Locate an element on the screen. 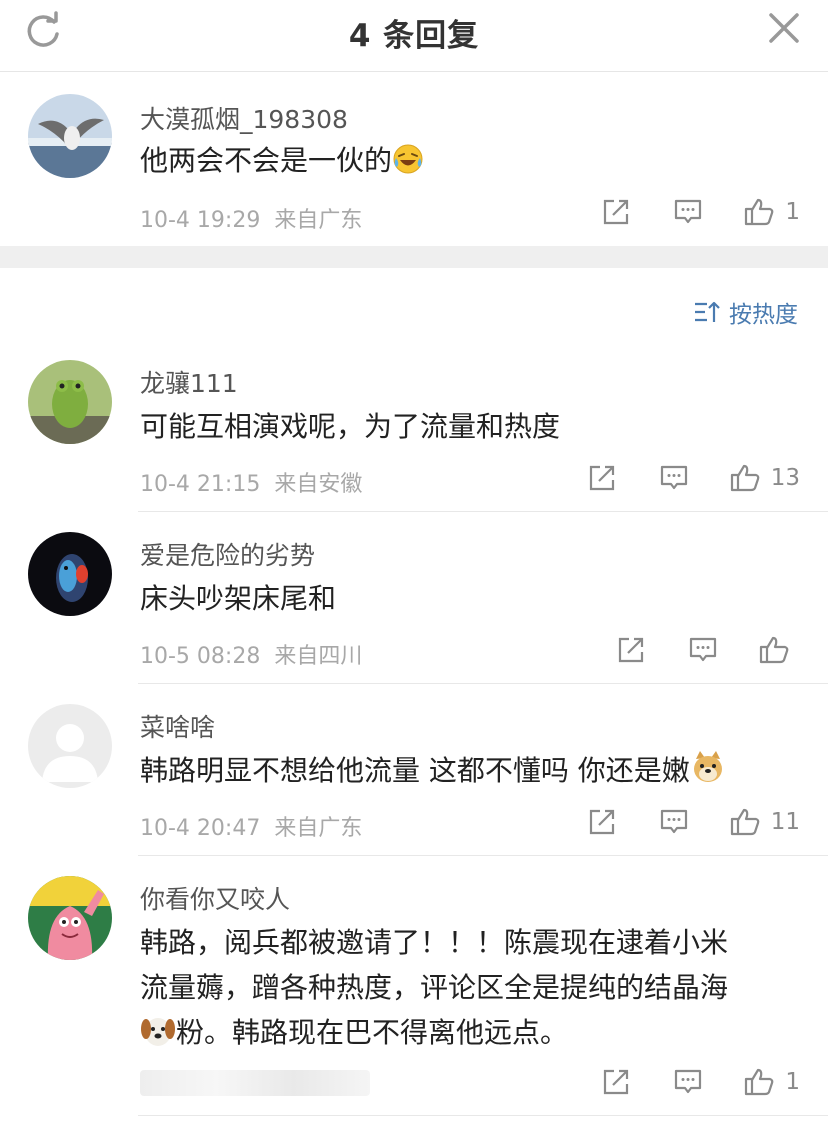 The image size is (828, 1139). sort-button: 按热度 is located at coordinates (745, 312).